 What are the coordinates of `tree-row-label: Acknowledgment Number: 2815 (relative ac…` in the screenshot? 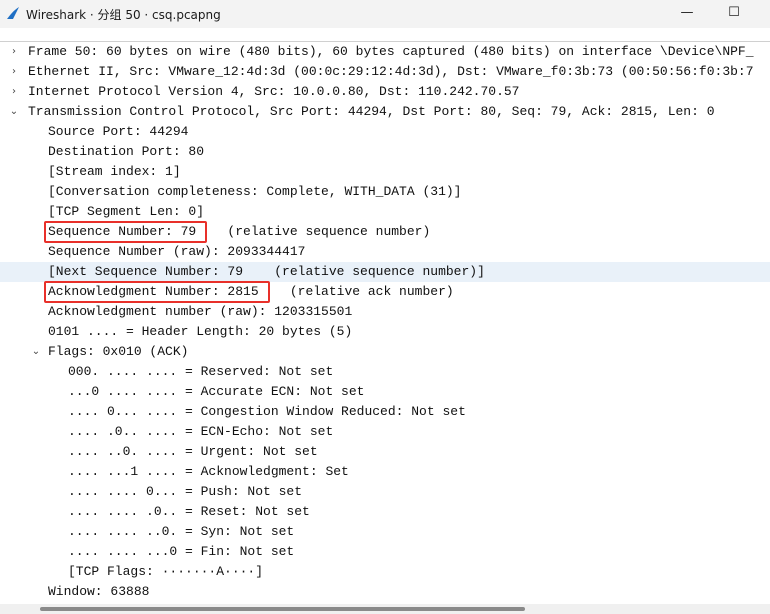 It's located at (251, 291).